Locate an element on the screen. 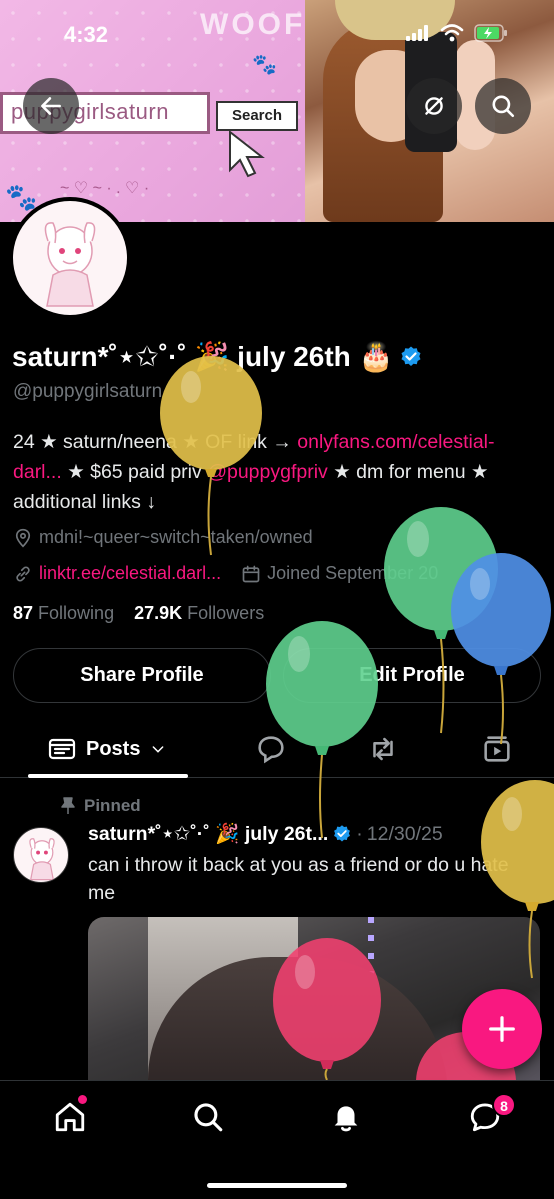 This screenshot has width=554, height=1199. banner-woof-text: WOOF! is located at coordinates (259, 24).